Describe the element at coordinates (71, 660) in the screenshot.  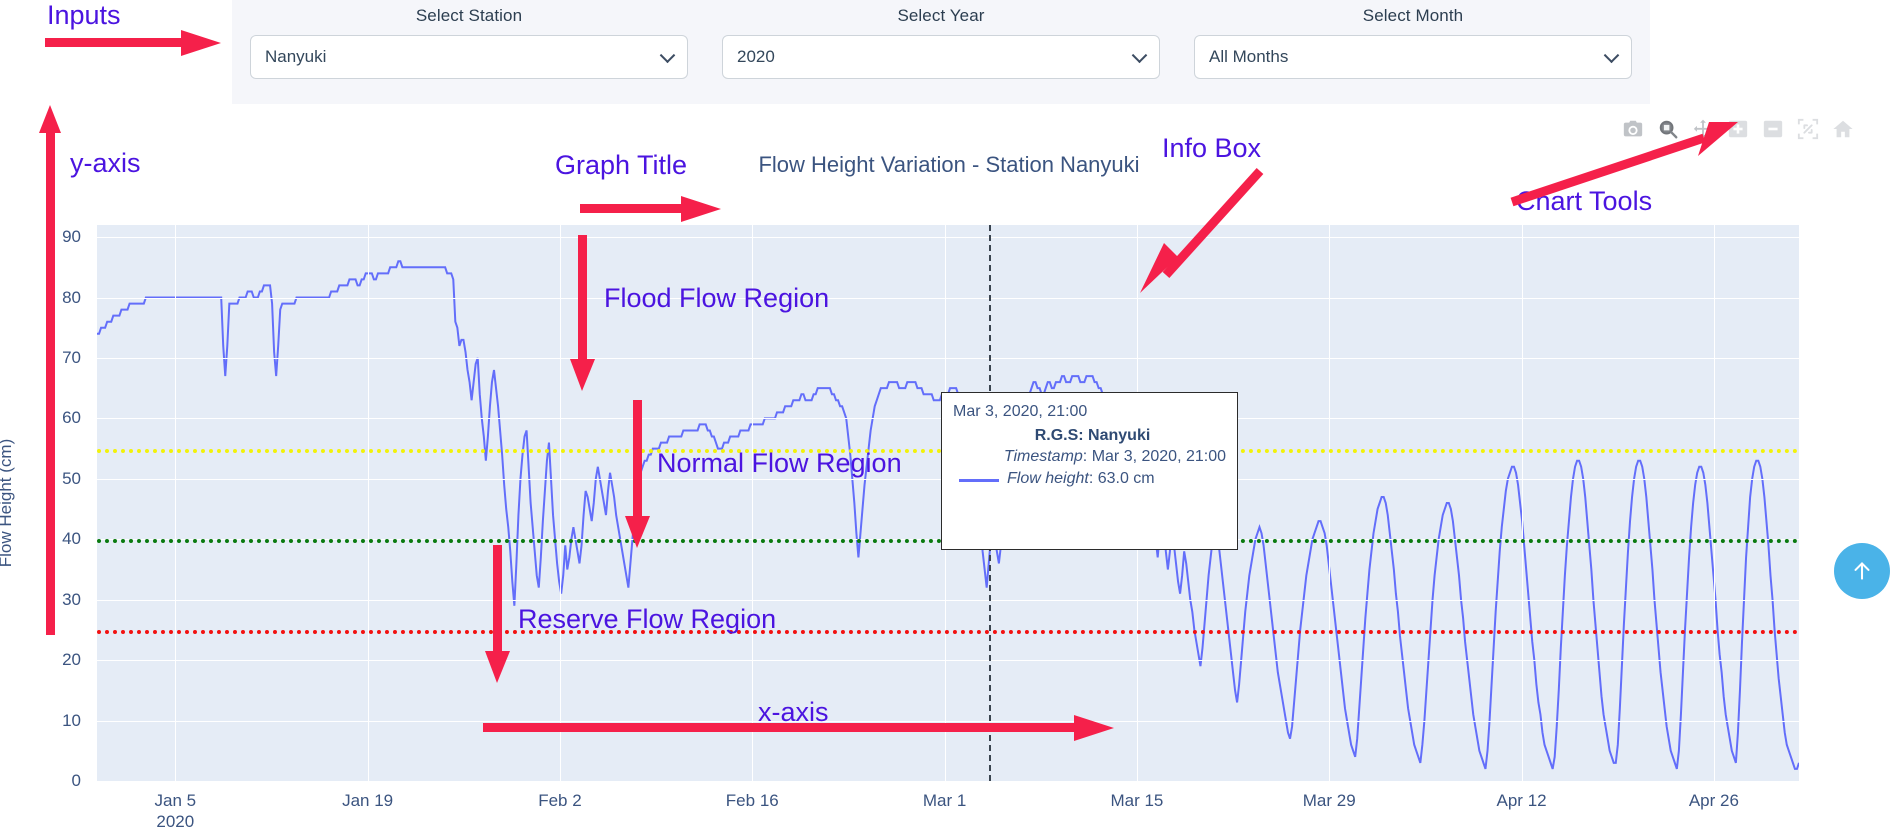
I see `y-axis-tick-label: 20` at that location.